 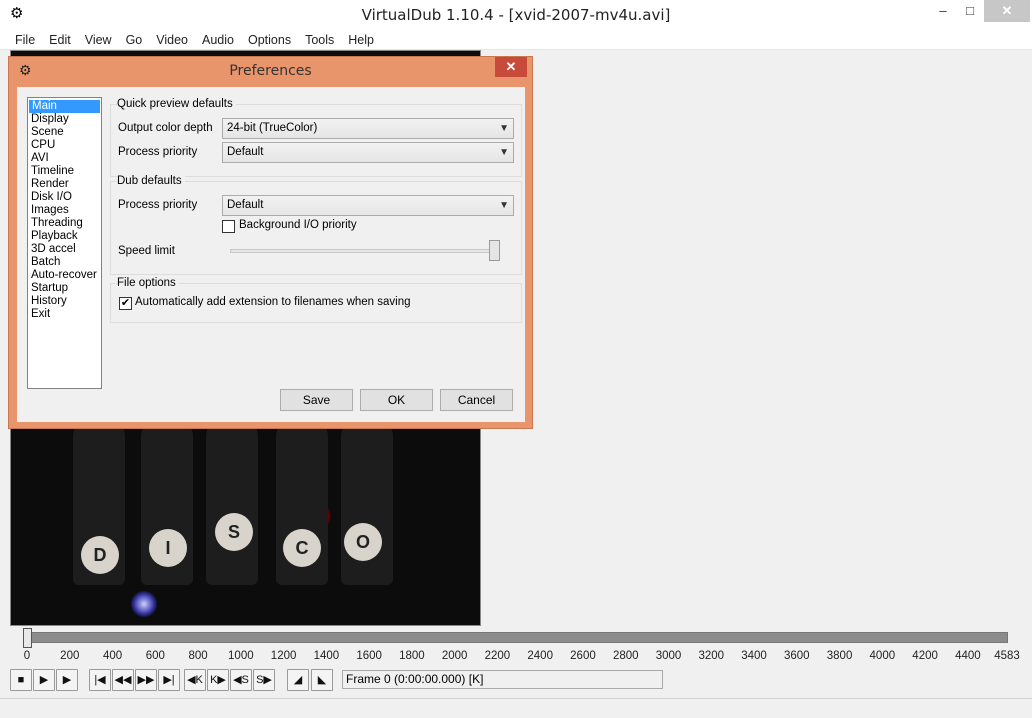 I want to click on timeline-tick-label: 4000, so click(x=882, y=656).